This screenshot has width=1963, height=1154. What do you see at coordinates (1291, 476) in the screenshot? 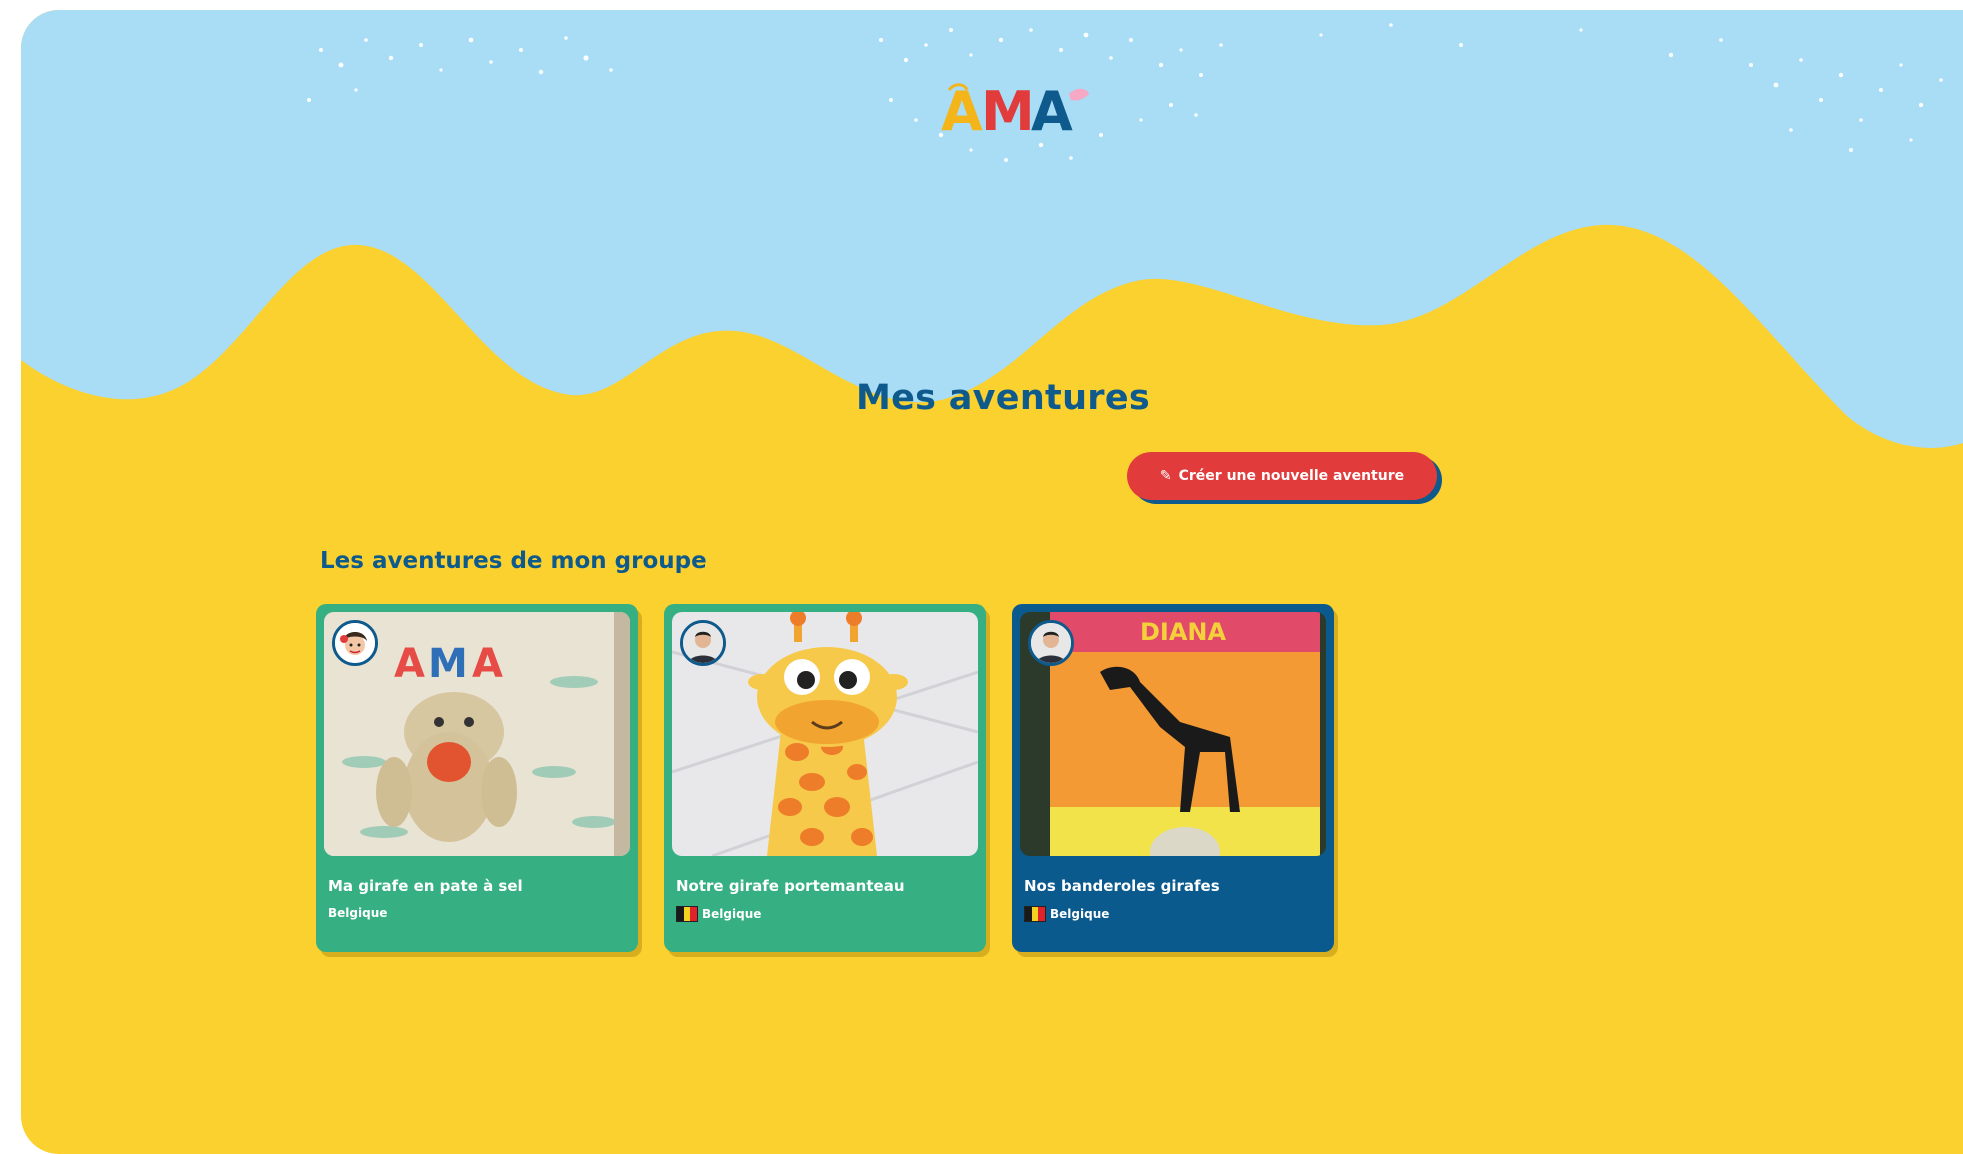
I see `create-adventure-label: Créer une nouvelle aventure` at bounding box center [1291, 476].